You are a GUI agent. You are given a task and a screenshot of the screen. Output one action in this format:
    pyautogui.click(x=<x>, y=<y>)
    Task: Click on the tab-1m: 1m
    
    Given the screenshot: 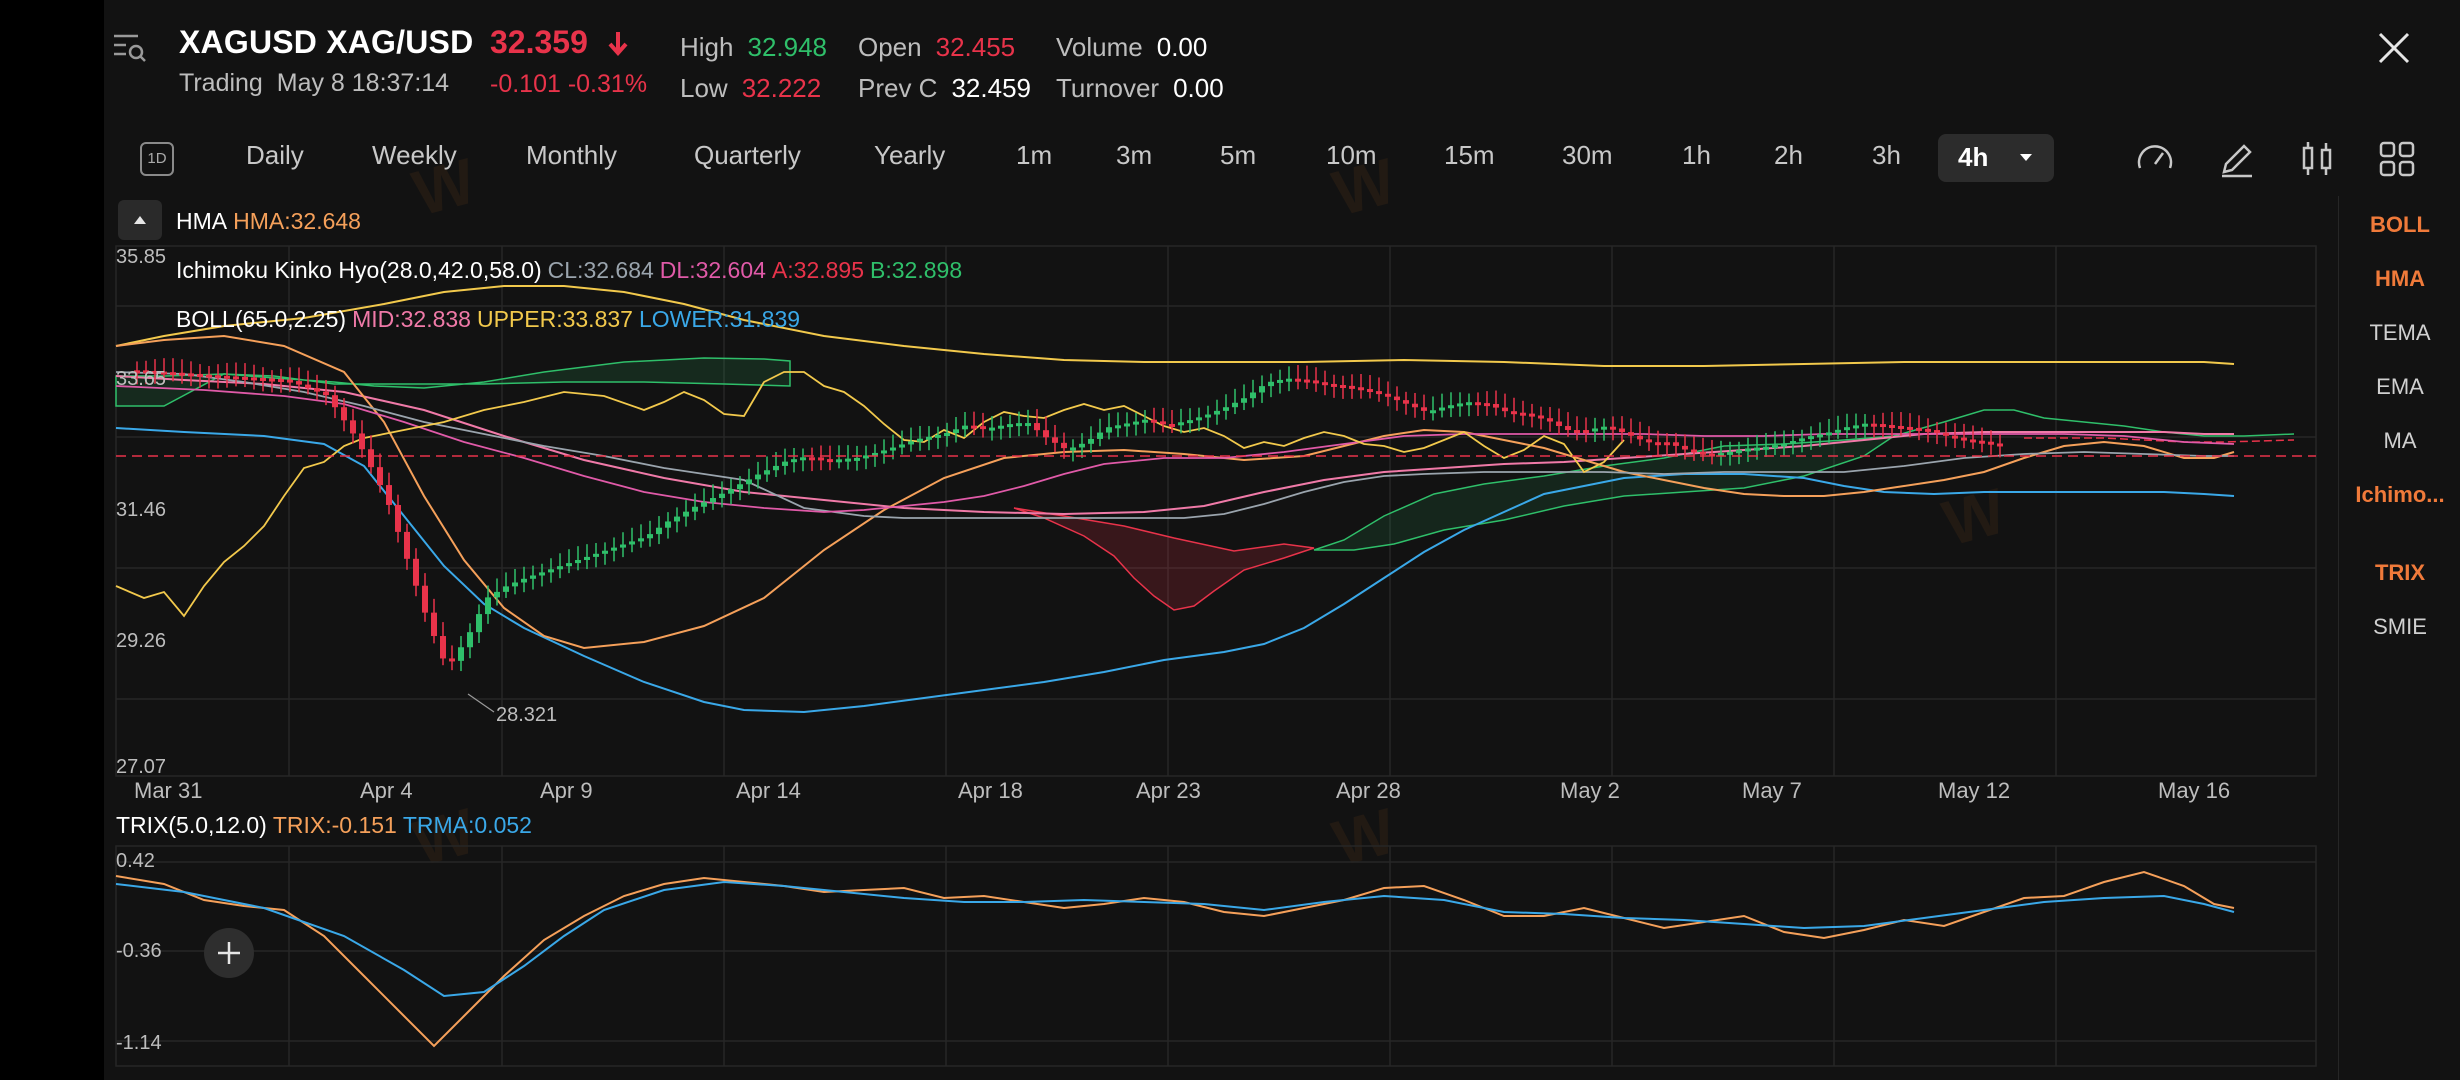 What is the action you would take?
    pyautogui.click(x=1034, y=155)
    